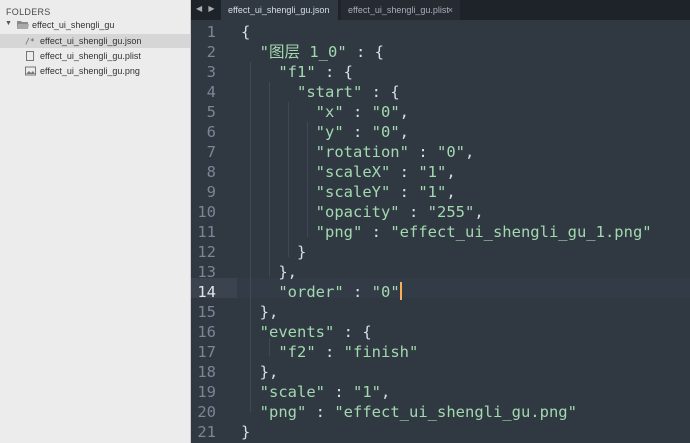  Describe the element at coordinates (211, 192) in the screenshot. I see `line-number: 9` at that location.